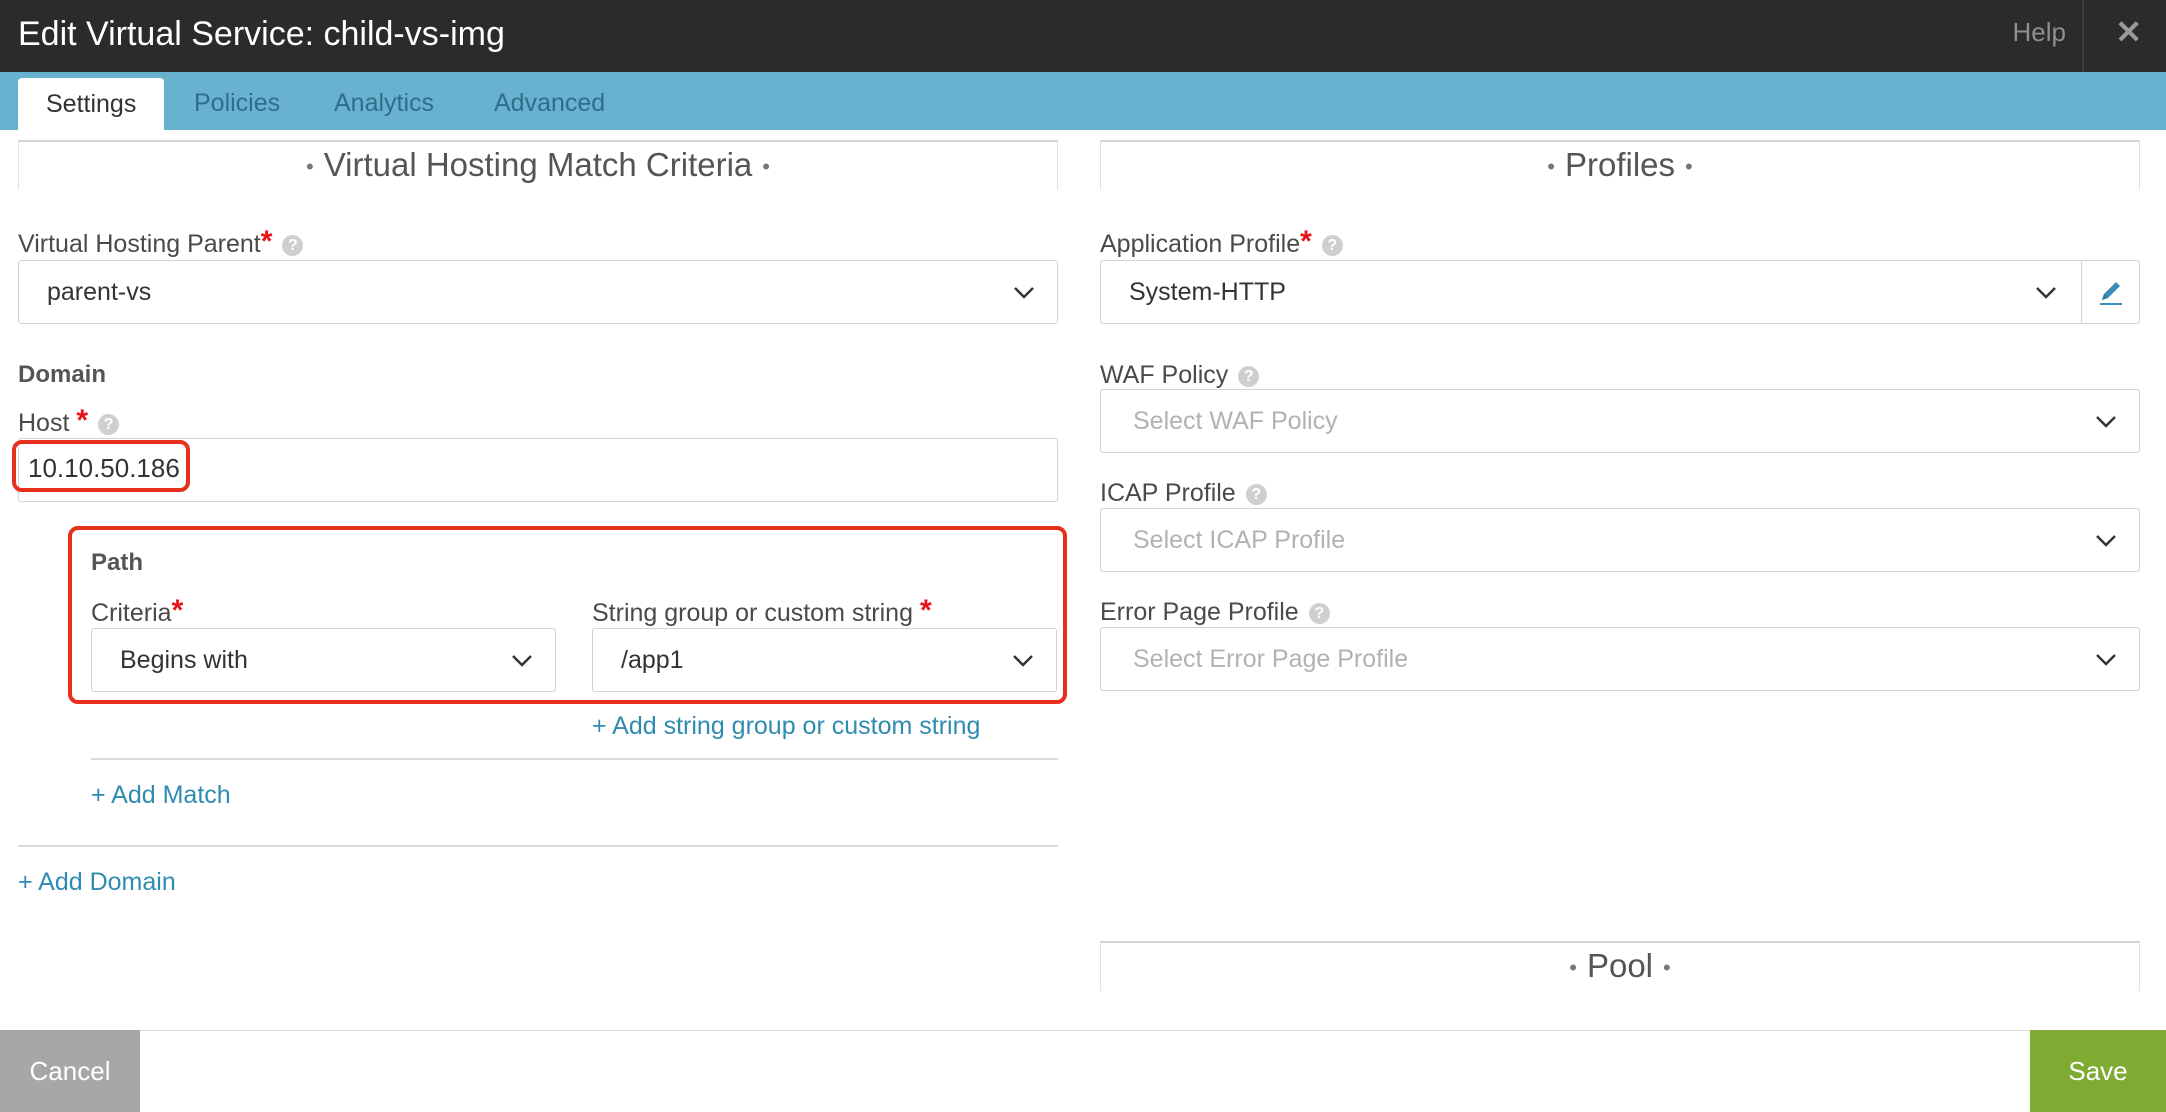 The height and width of the screenshot is (1112, 2166). I want to click on criteria-label: Criteria*, so click(137, 612).